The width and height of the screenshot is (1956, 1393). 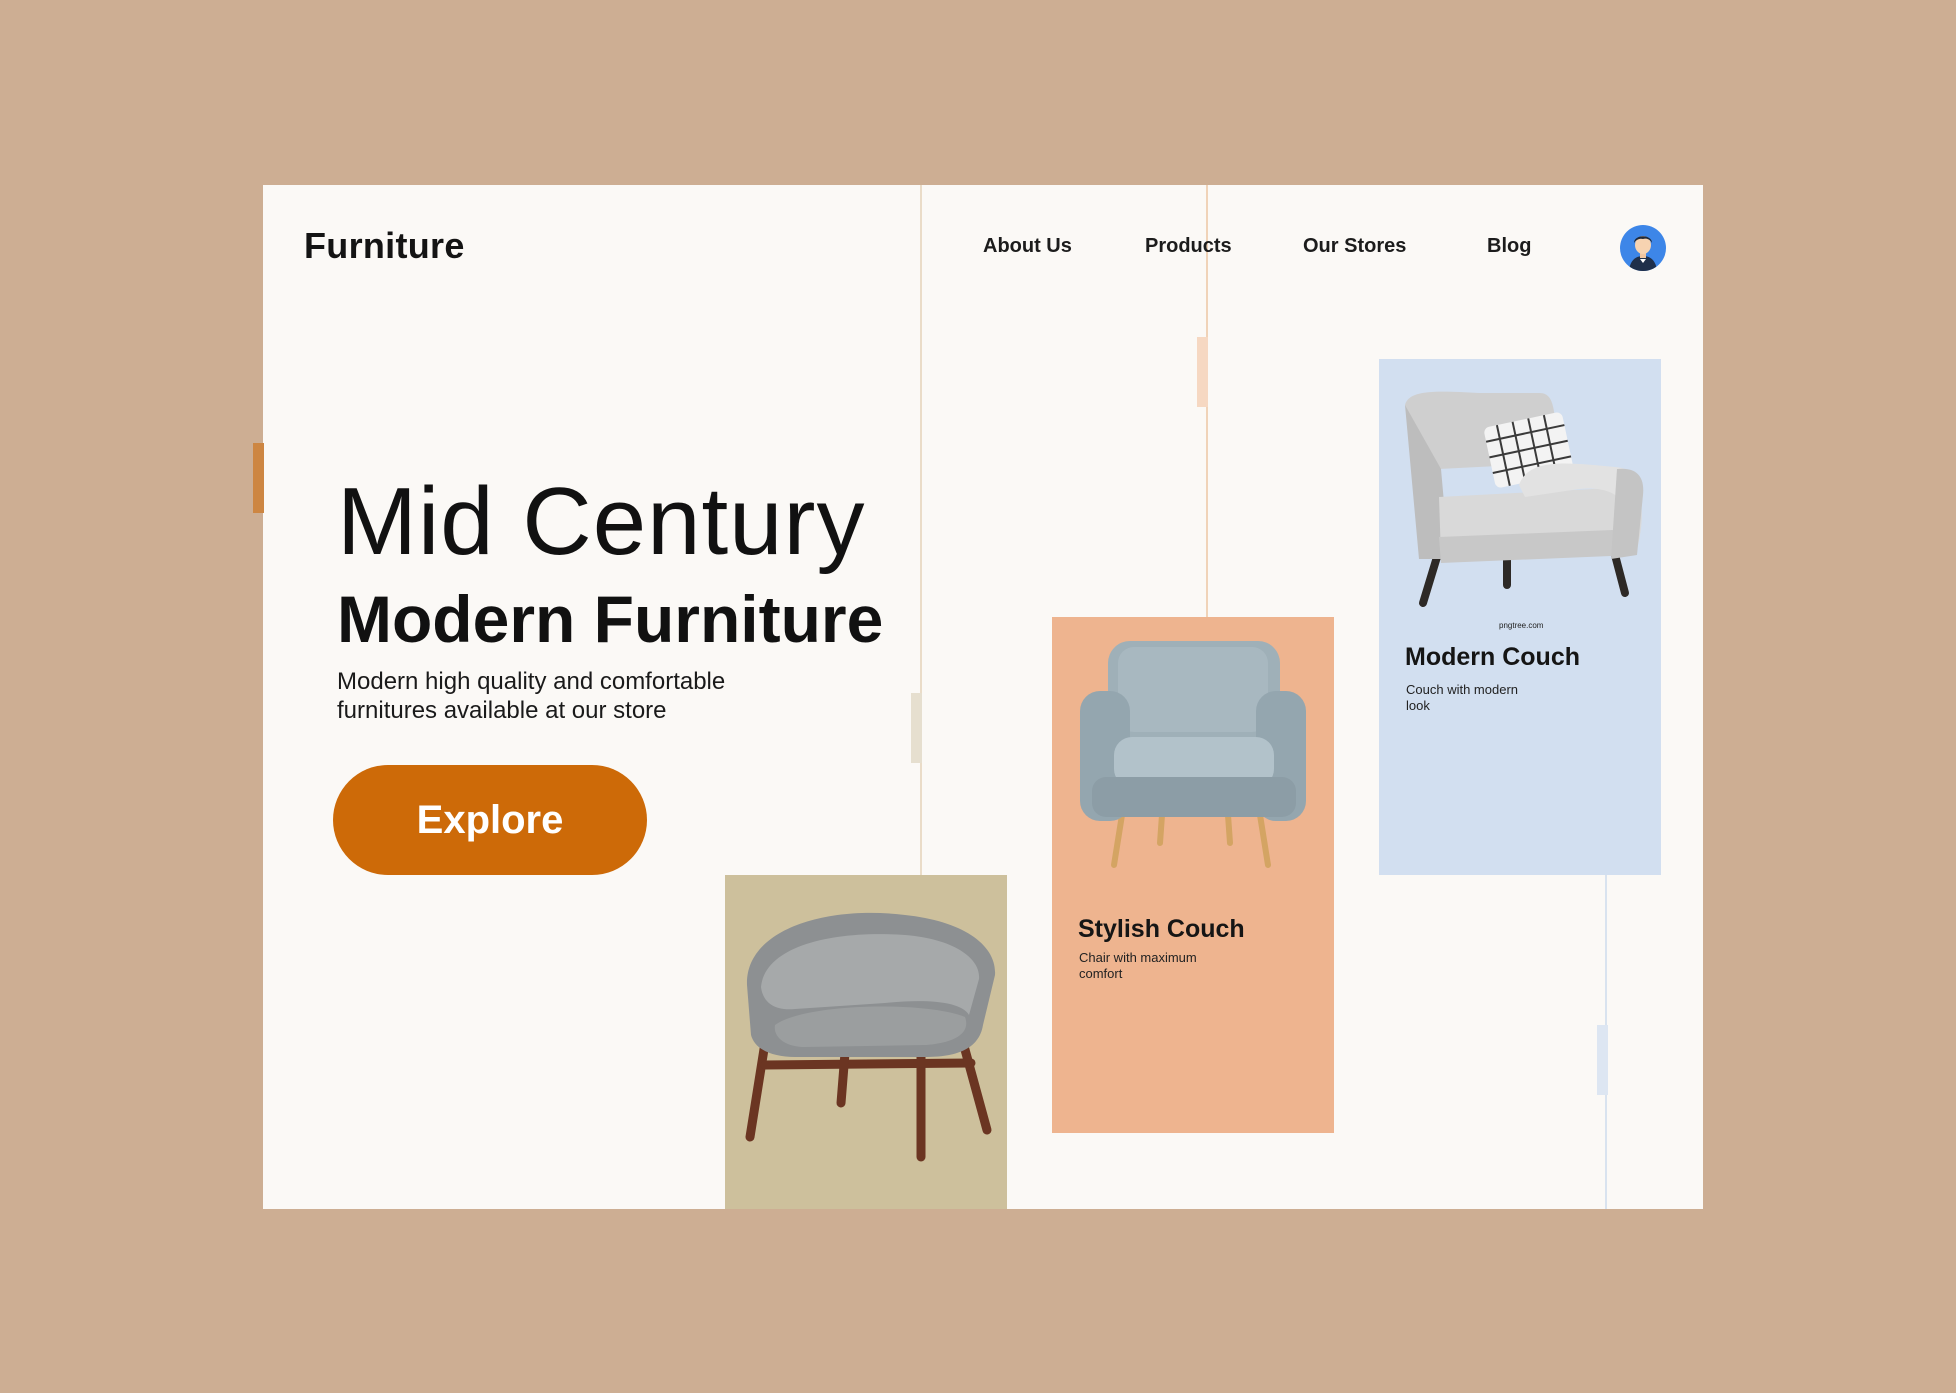 What do you see at coordinates (1509, 246) in the screenshot?
I see `nav-blog: Blog` at bounding box center [1509, 246].